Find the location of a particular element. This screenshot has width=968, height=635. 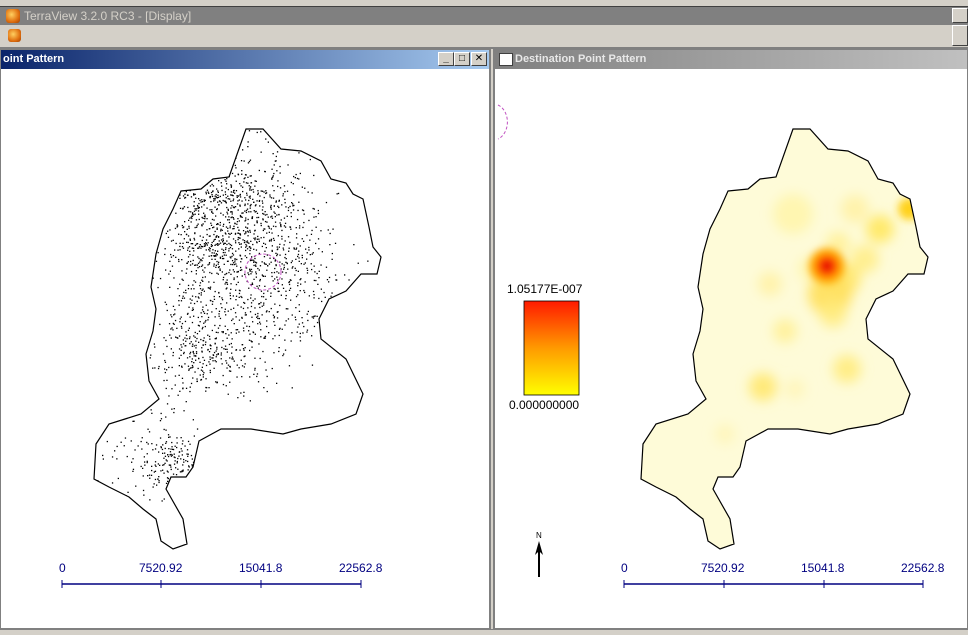

legend-color-ramp is located at coordinates (551, 348).